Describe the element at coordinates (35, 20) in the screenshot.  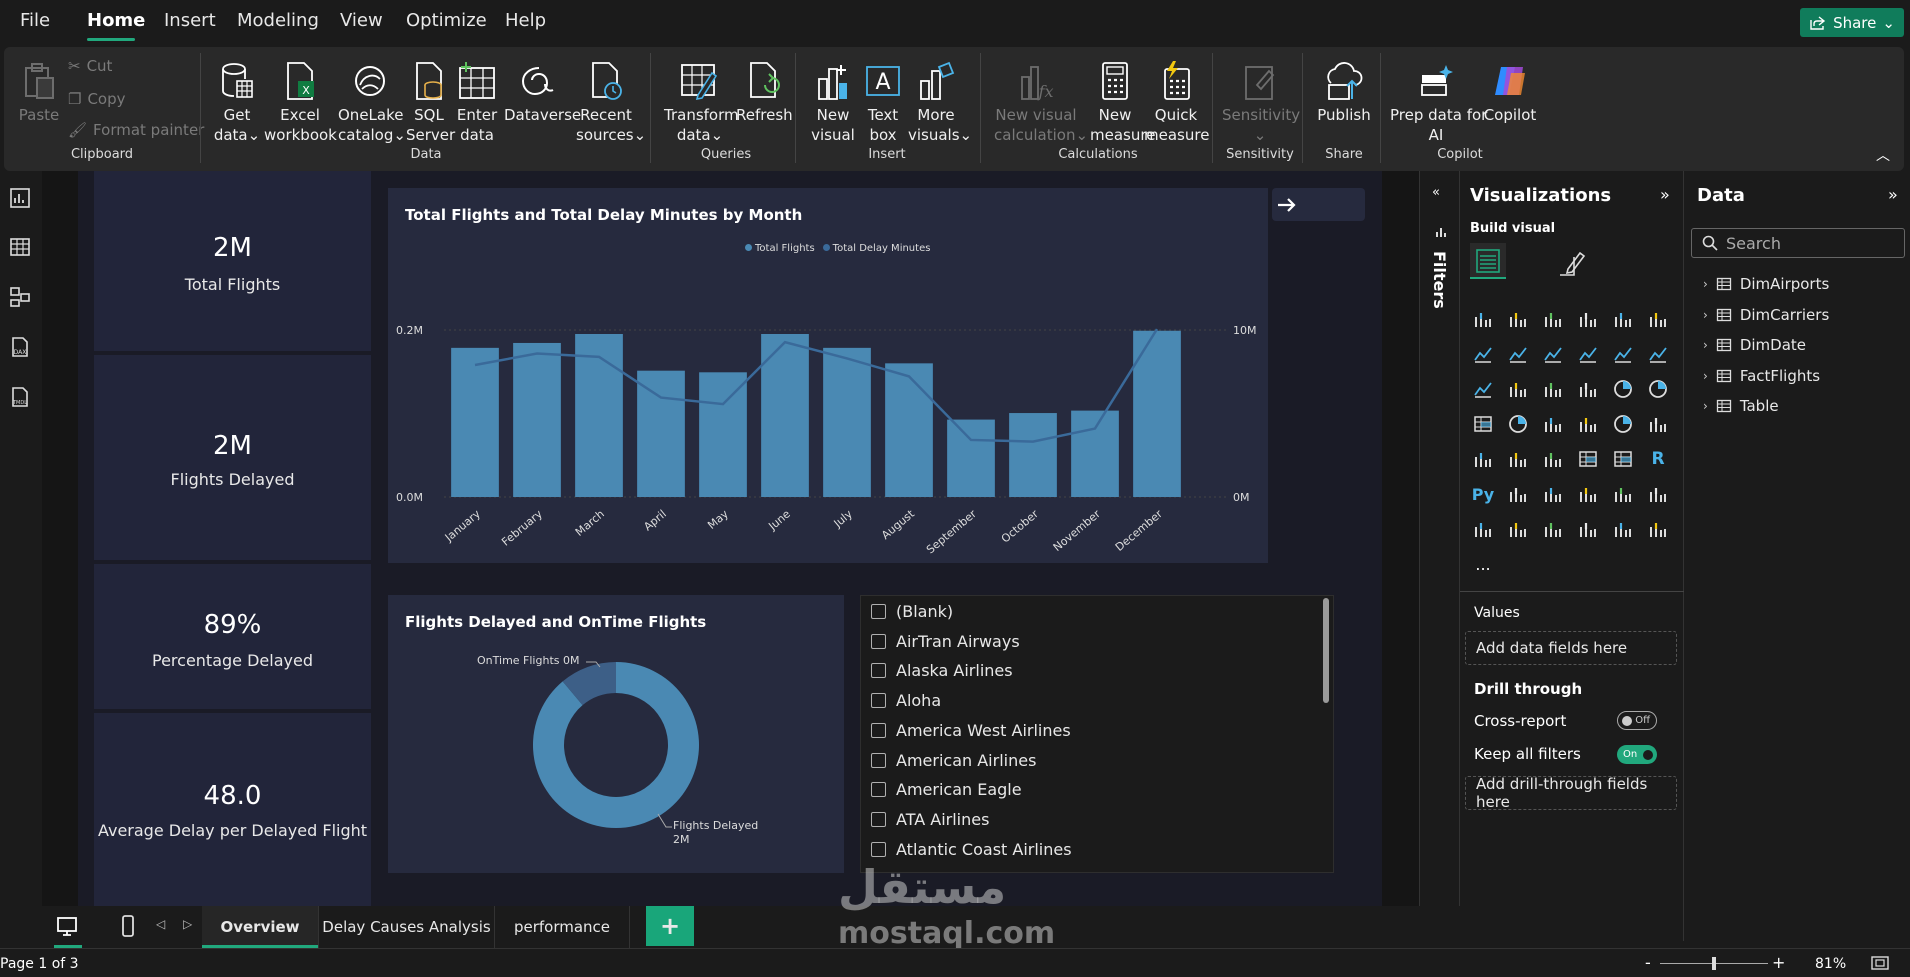
I see `menu-file: File` at that location.